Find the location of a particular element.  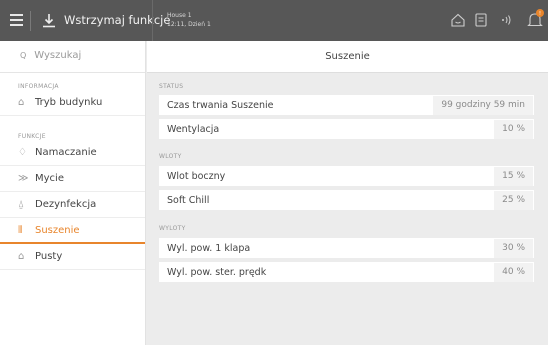

table-row: Czas trwania Suszenie 99 godziny 59 min is located at coordinates (346, 105).